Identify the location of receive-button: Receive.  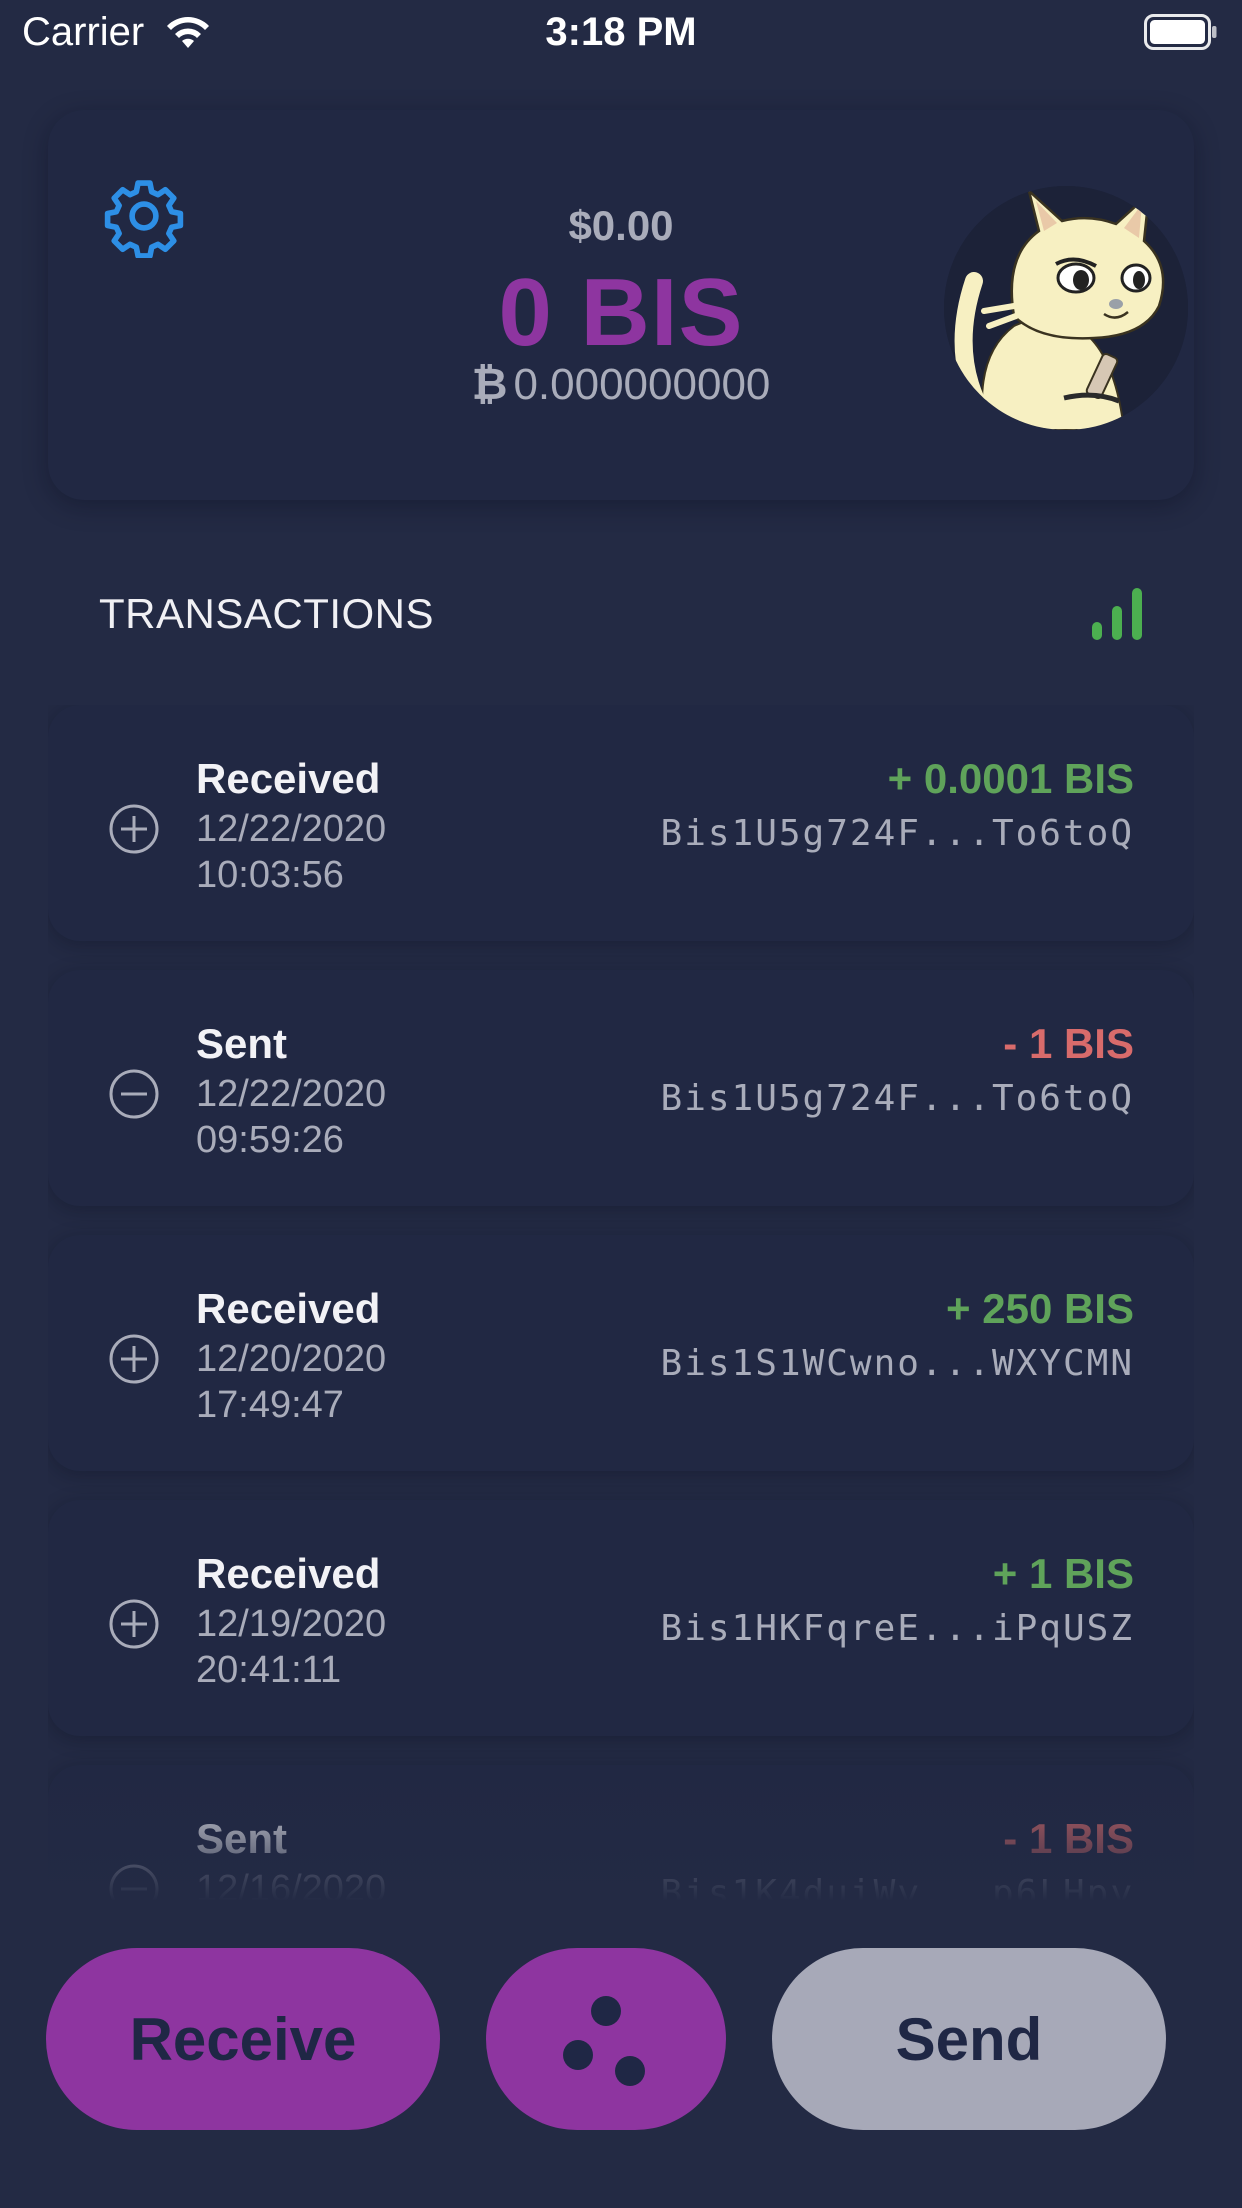
(243, 2039).